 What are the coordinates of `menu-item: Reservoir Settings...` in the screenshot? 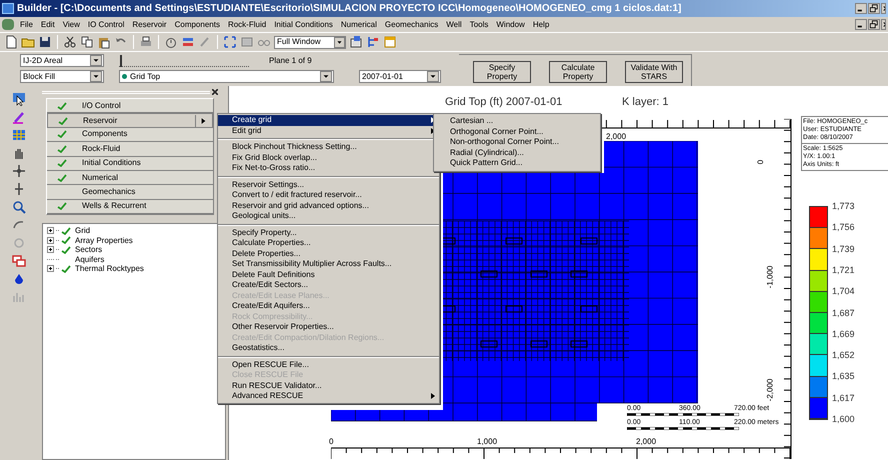 It's located at (328, 185).